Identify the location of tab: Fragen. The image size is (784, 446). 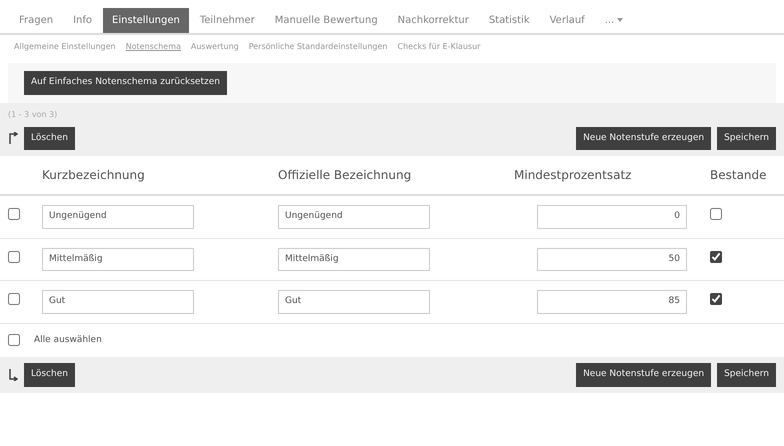
(36, 20).